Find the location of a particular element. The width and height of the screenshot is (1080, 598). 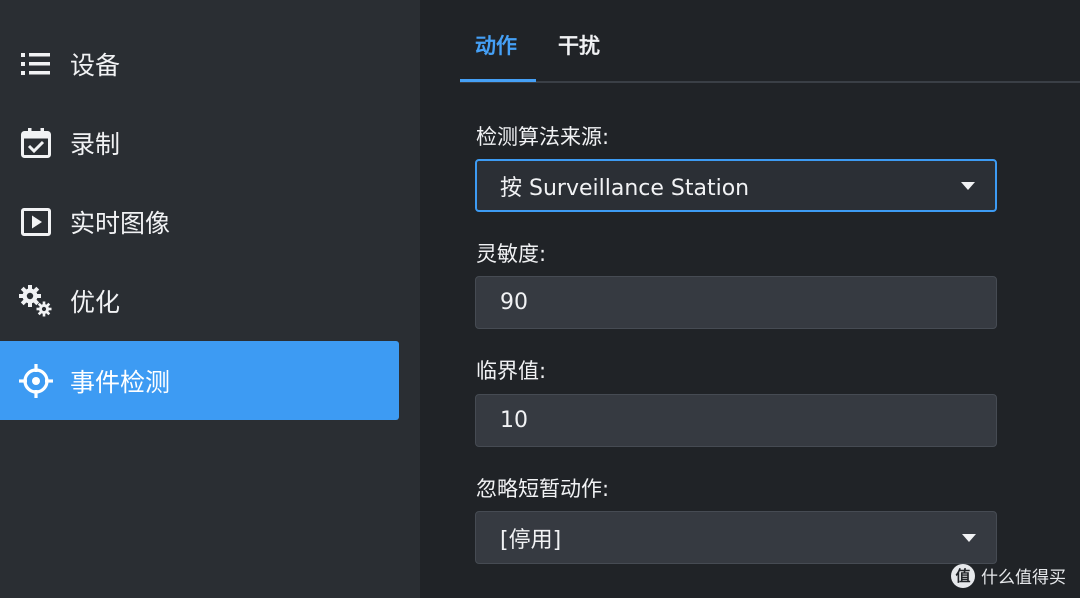

watermark: 值 什么值得买 is located at coordinates (1008, 575).